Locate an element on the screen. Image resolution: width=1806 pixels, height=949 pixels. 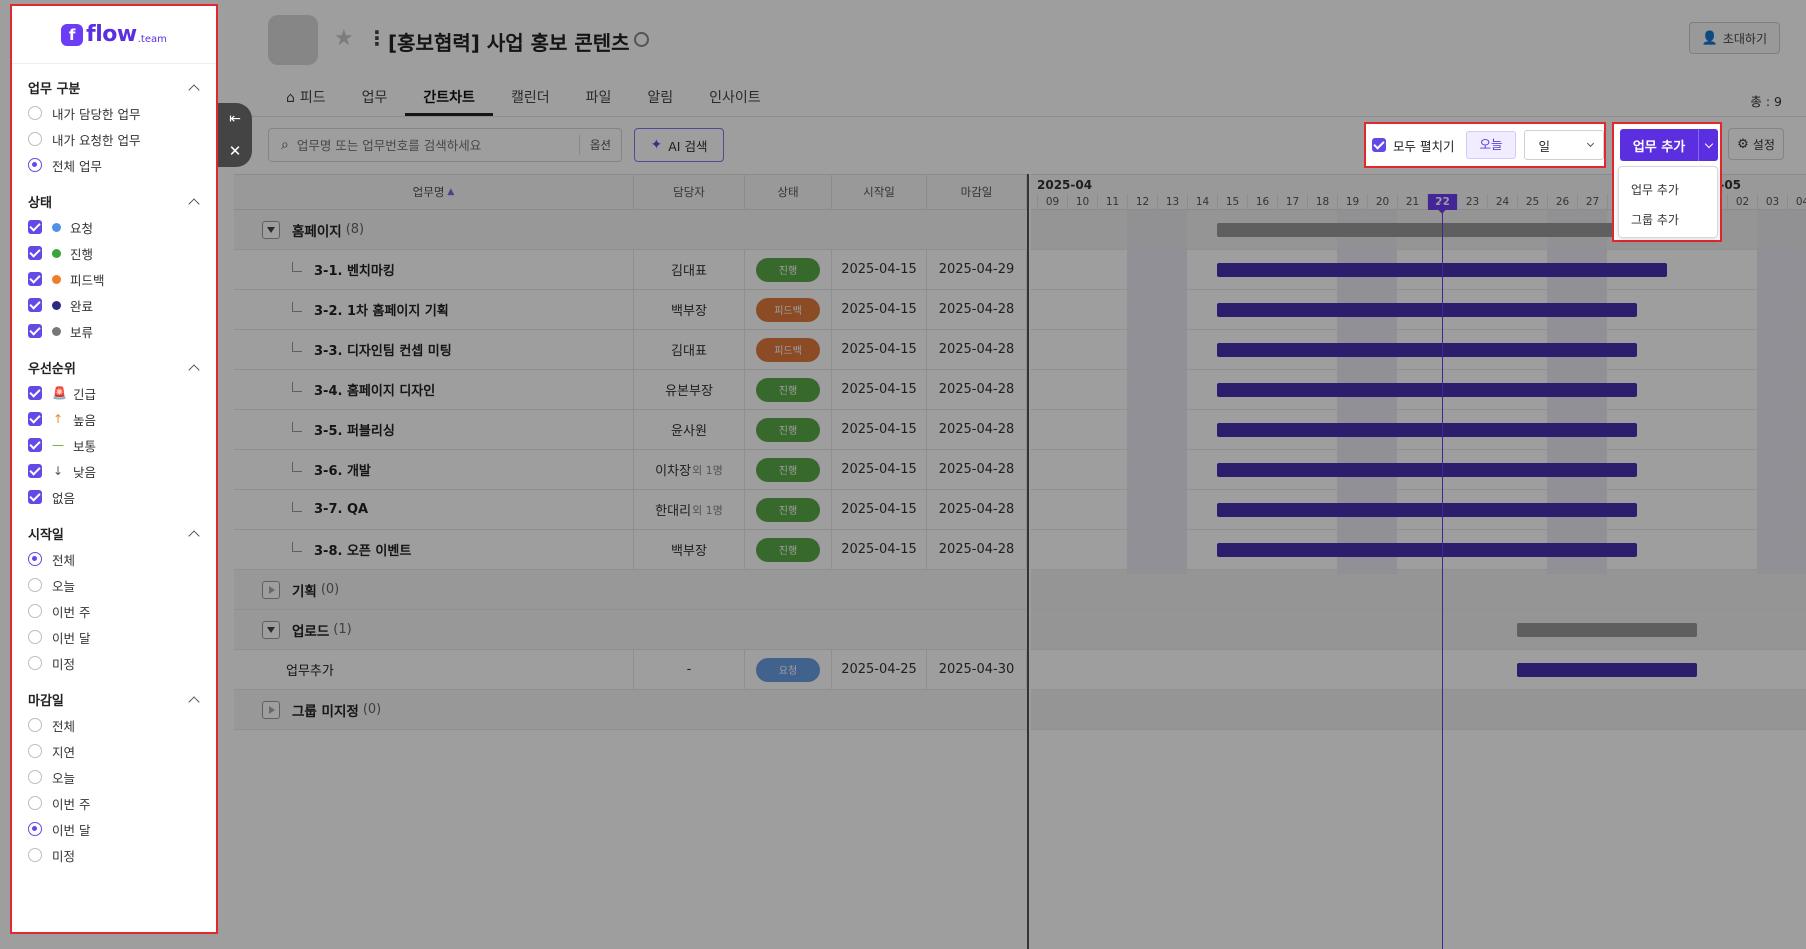
settings-button: ⚙ 설정 is located at coordinates (1756, 144).